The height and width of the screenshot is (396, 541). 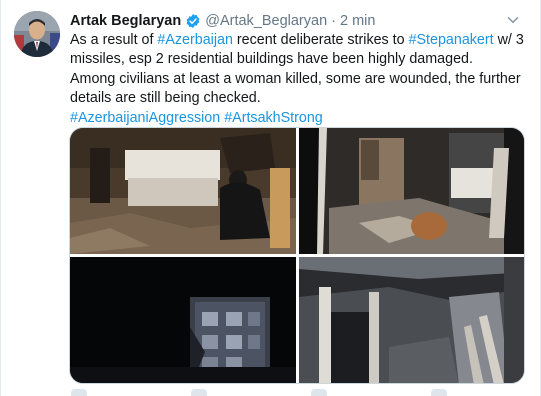 I want to click on like-icon, so click(x=319, y=392).